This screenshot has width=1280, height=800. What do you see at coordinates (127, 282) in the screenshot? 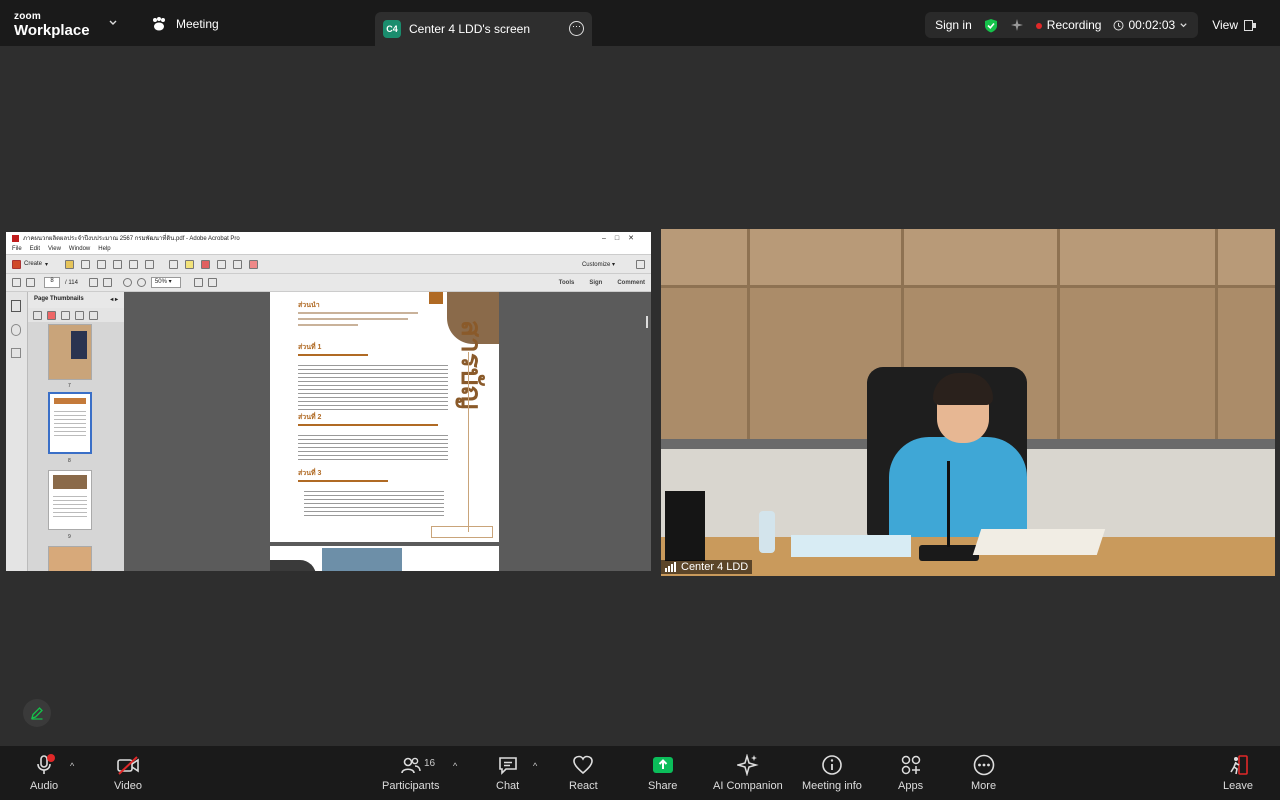
I see `zoom-out-icon` at bounding box center [127, 282].